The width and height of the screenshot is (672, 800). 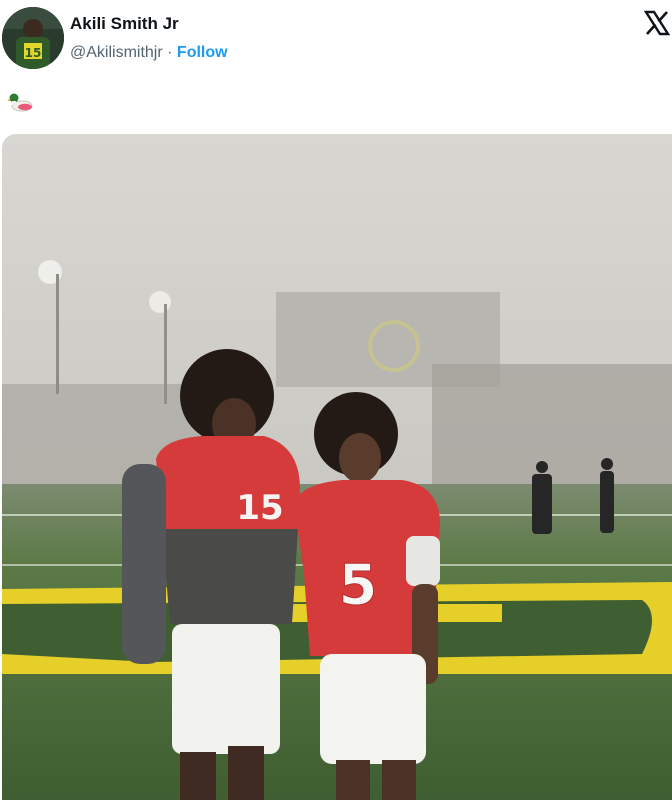 What do you see at coordinates (336, 40) in the screenshot?
I see `tweet-header: 15 Akili Smith Jr @Akilismithjr · Follow` at bounding box center [336, 40].